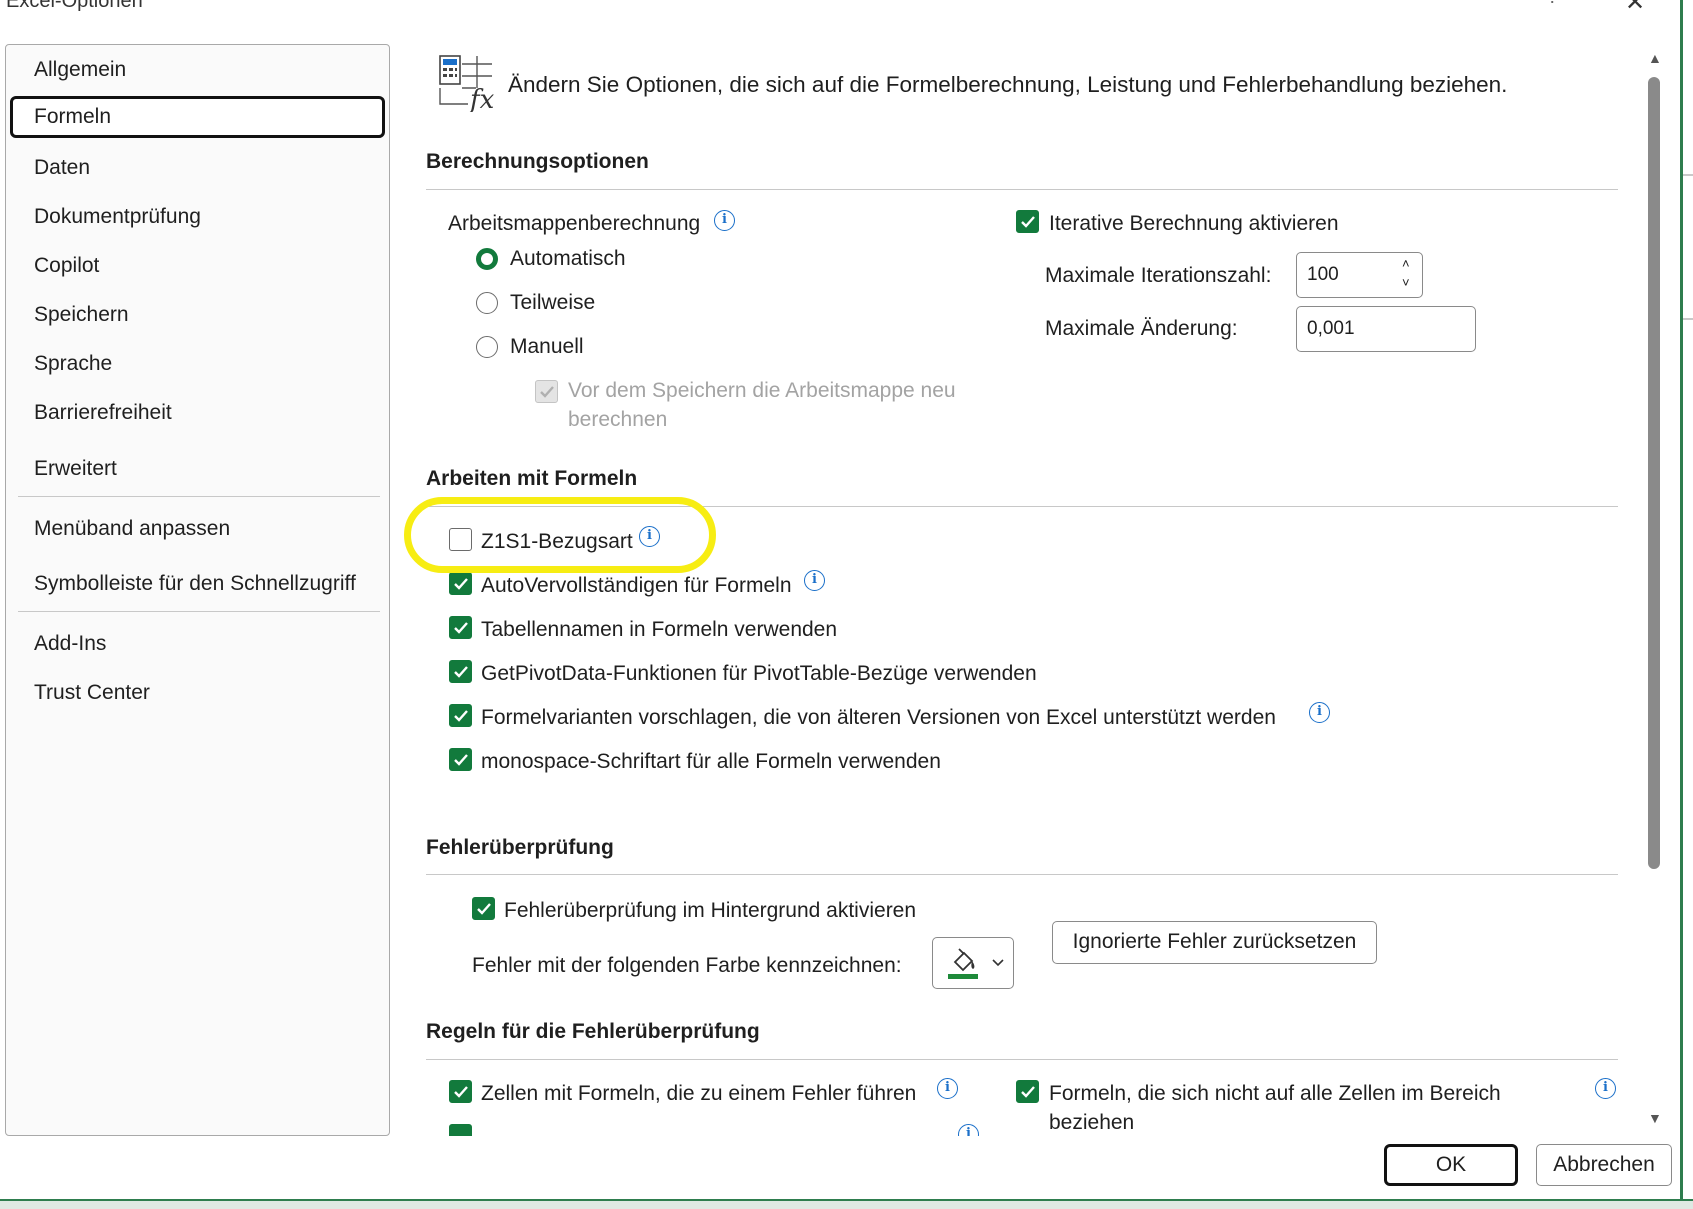 This screenshot has height=1209, width=1693. I want to click on recalc-before-save-label: Vor dem Speichern die Arbeitsmappe neu, so click(762, 390).